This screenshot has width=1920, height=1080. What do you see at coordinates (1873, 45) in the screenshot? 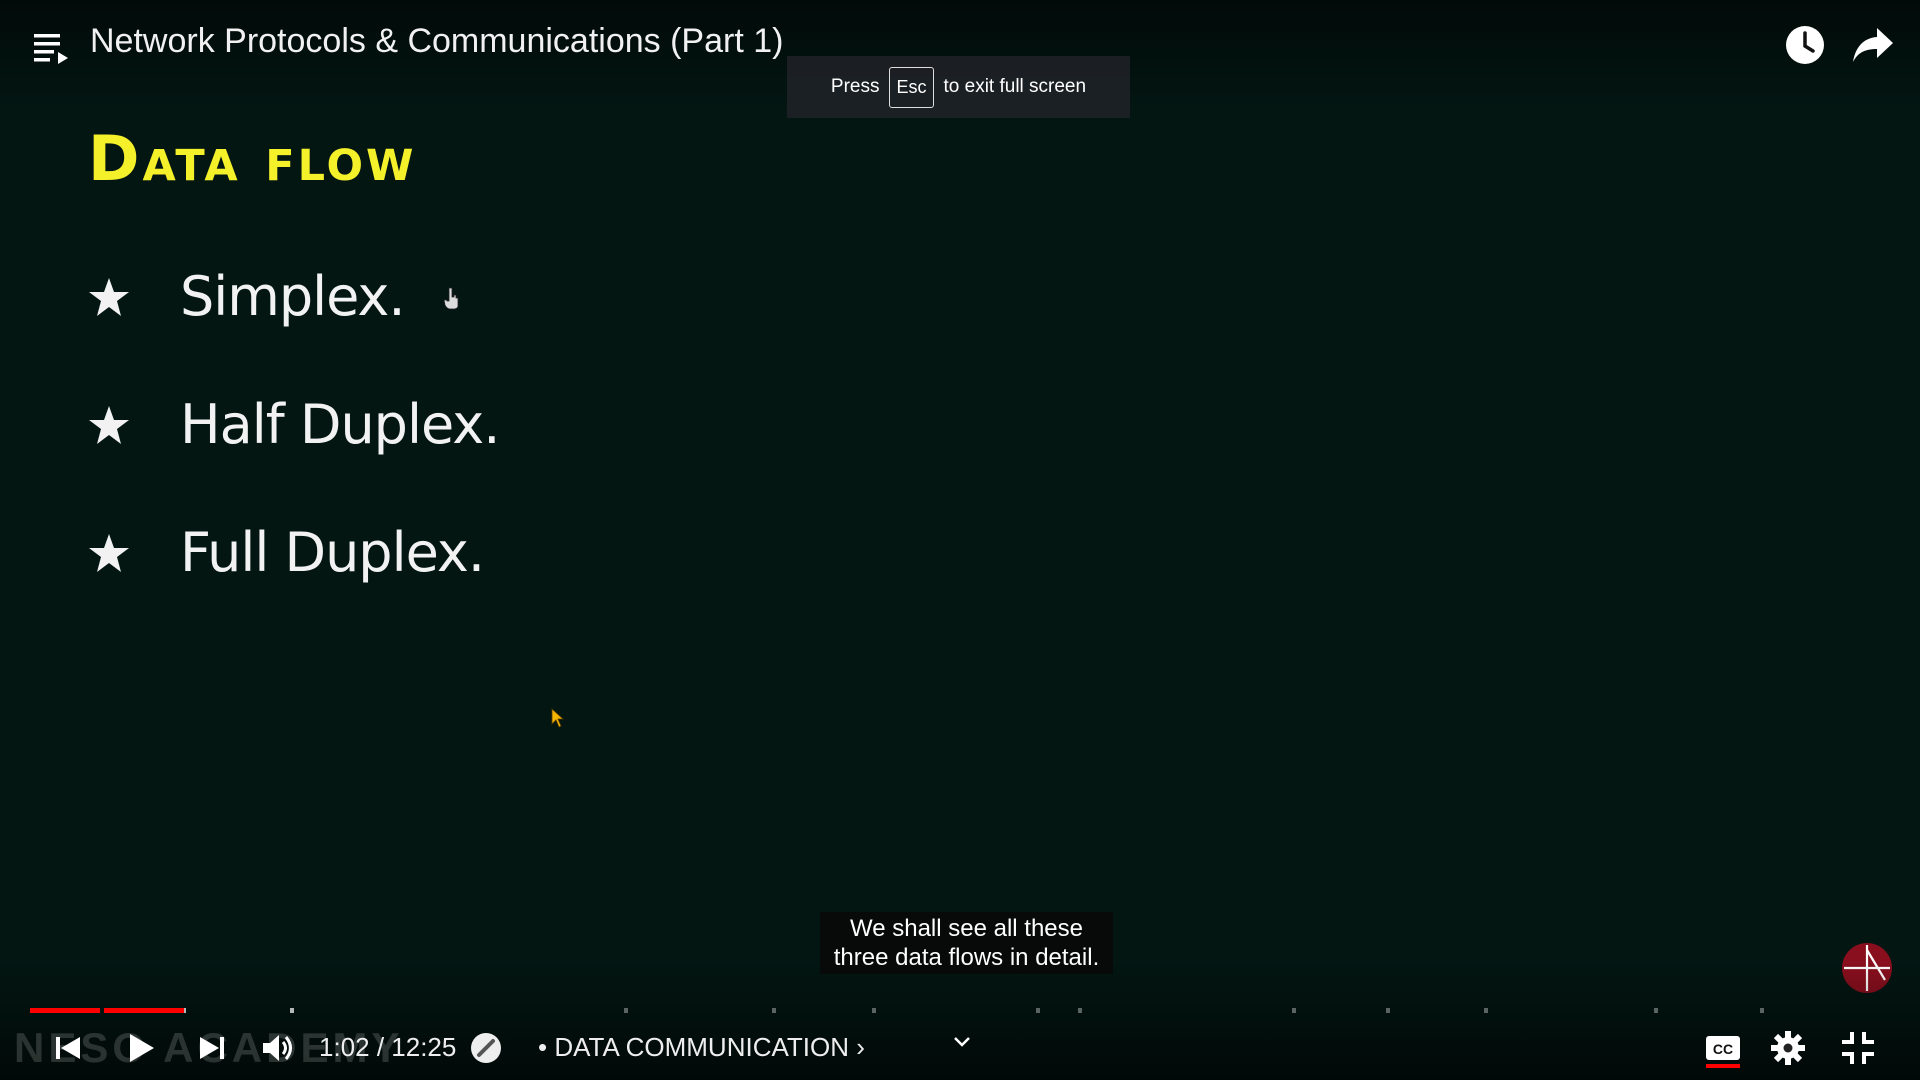
I see `share-icon` at bounding box center [1873, 45].